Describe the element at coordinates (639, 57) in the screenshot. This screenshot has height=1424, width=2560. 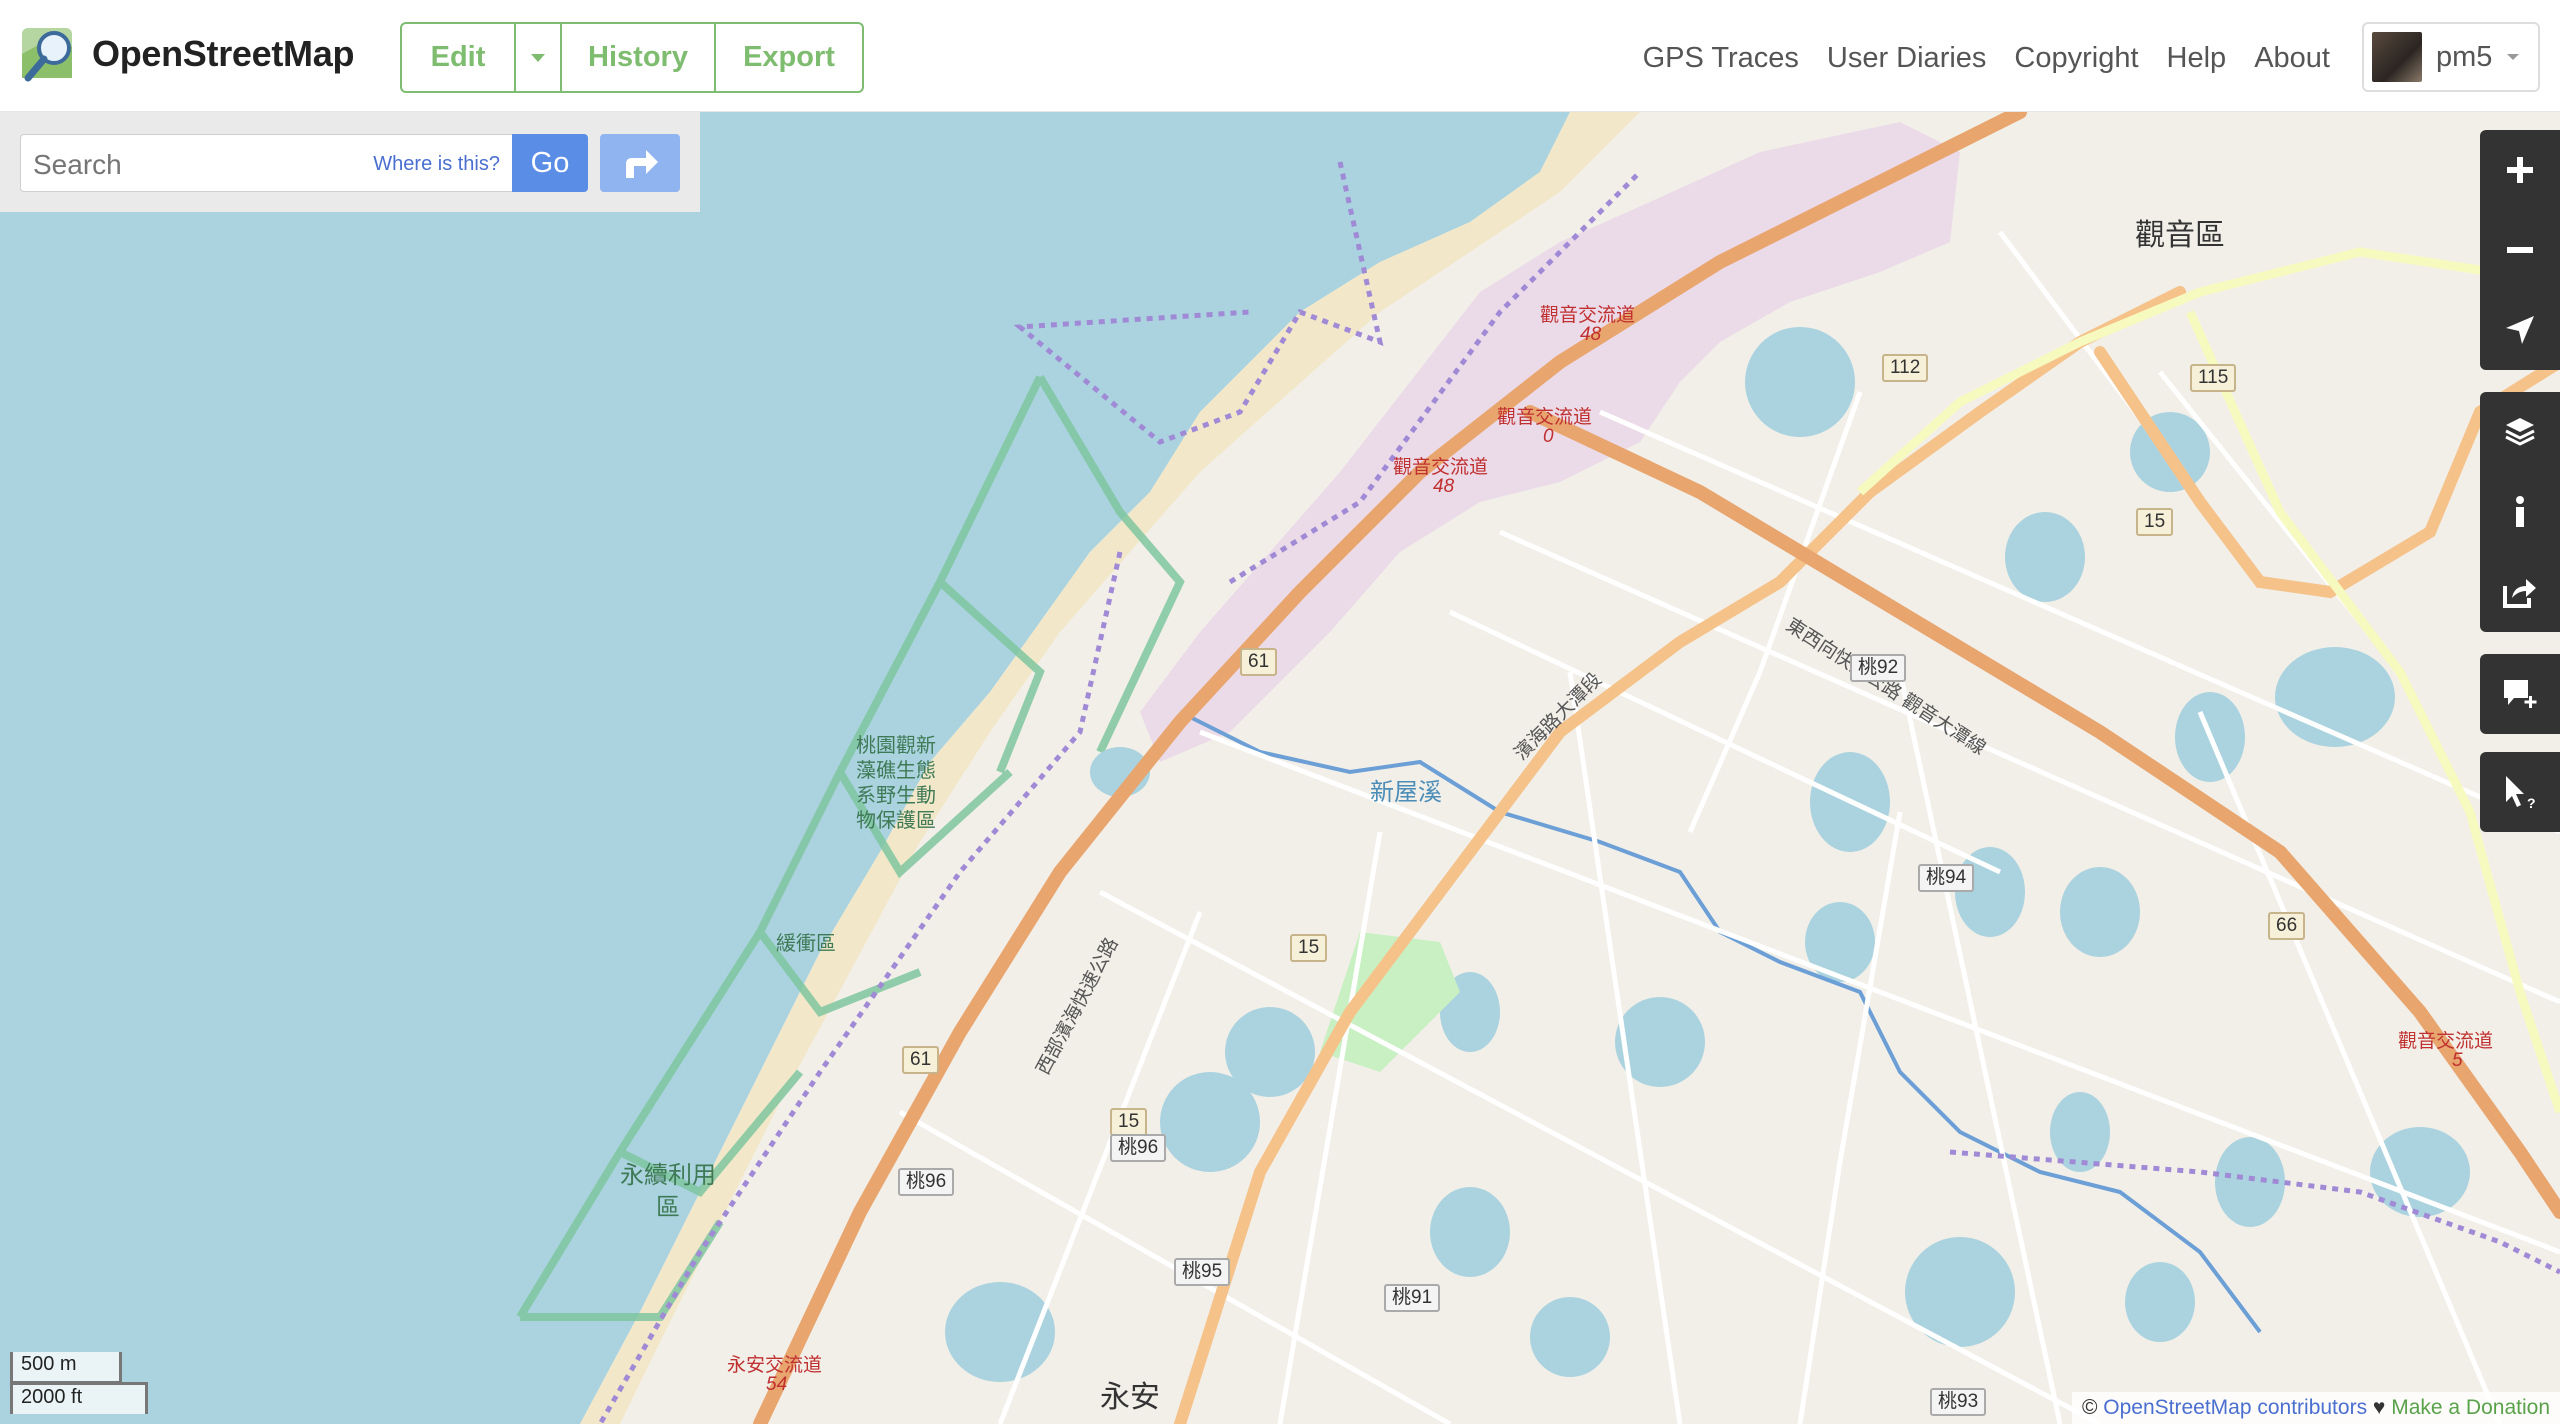
I see `history-button: History` at that location.